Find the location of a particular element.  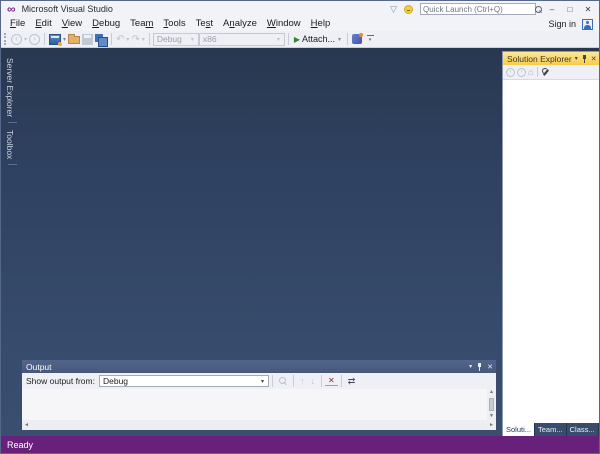

close-button: ✕ is located at coordinates (588, 9).